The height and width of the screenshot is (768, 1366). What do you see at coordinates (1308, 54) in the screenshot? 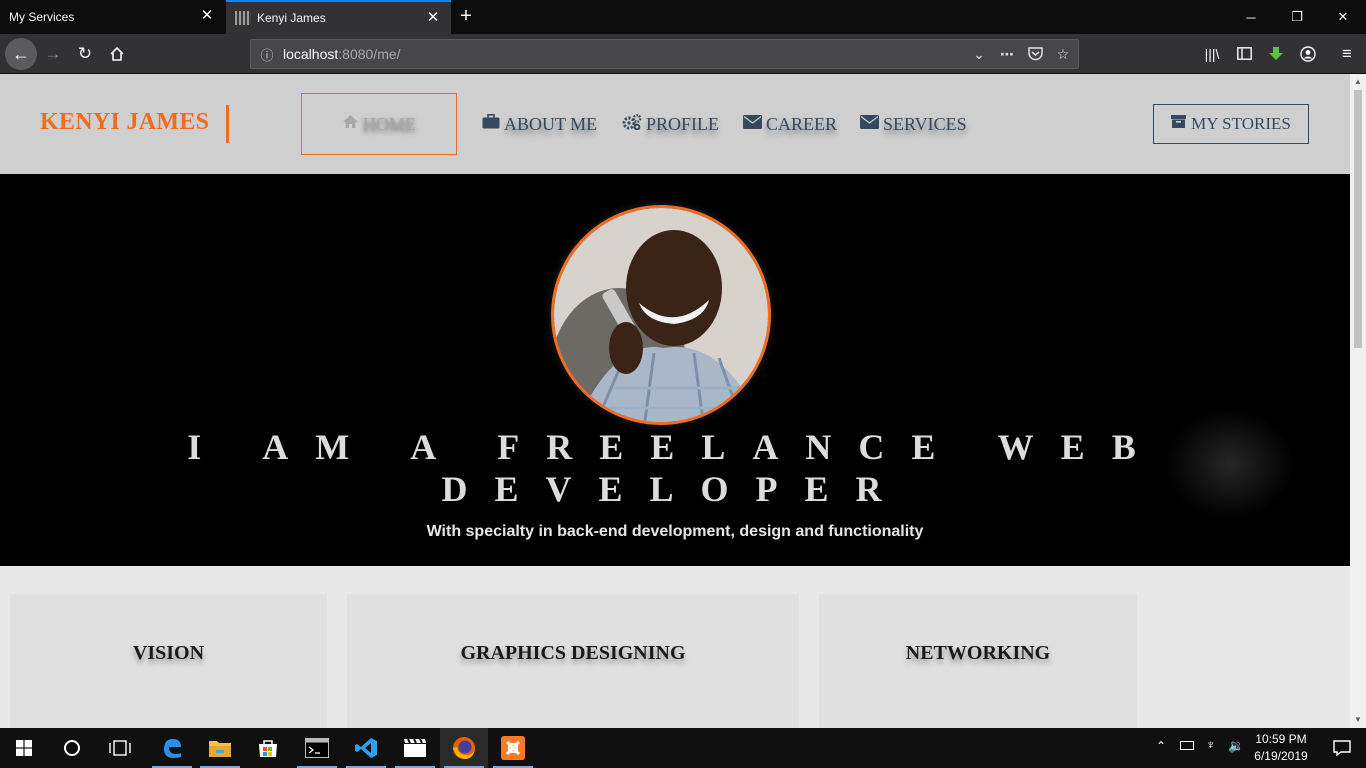
I see `account-icon` at bounding box center [1308, 54].